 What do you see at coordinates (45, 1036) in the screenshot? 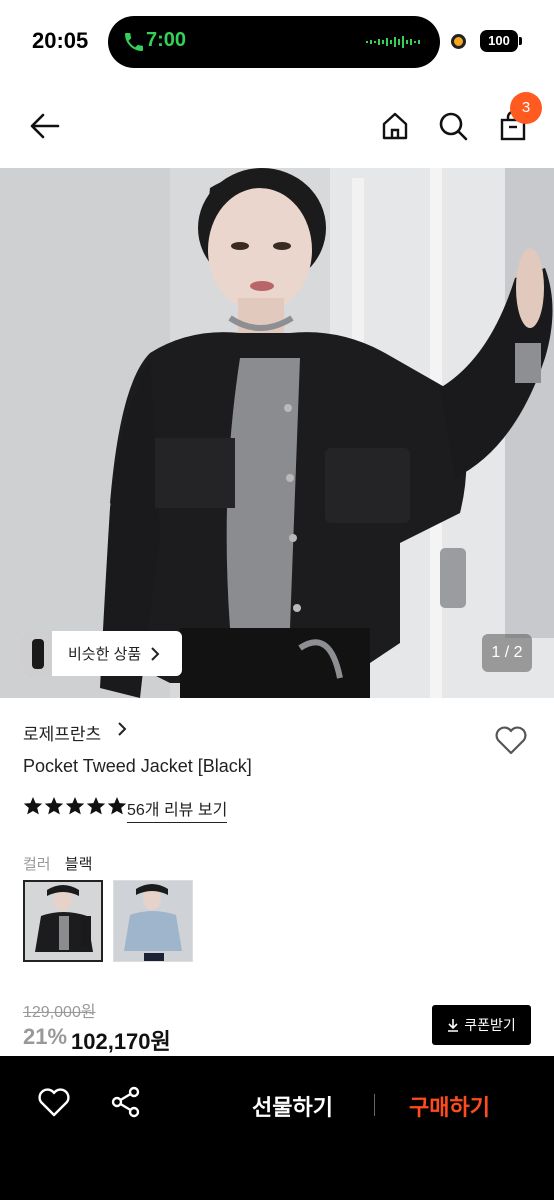
I see `discount-rate: 21%` at bounding box center [45, 1036].